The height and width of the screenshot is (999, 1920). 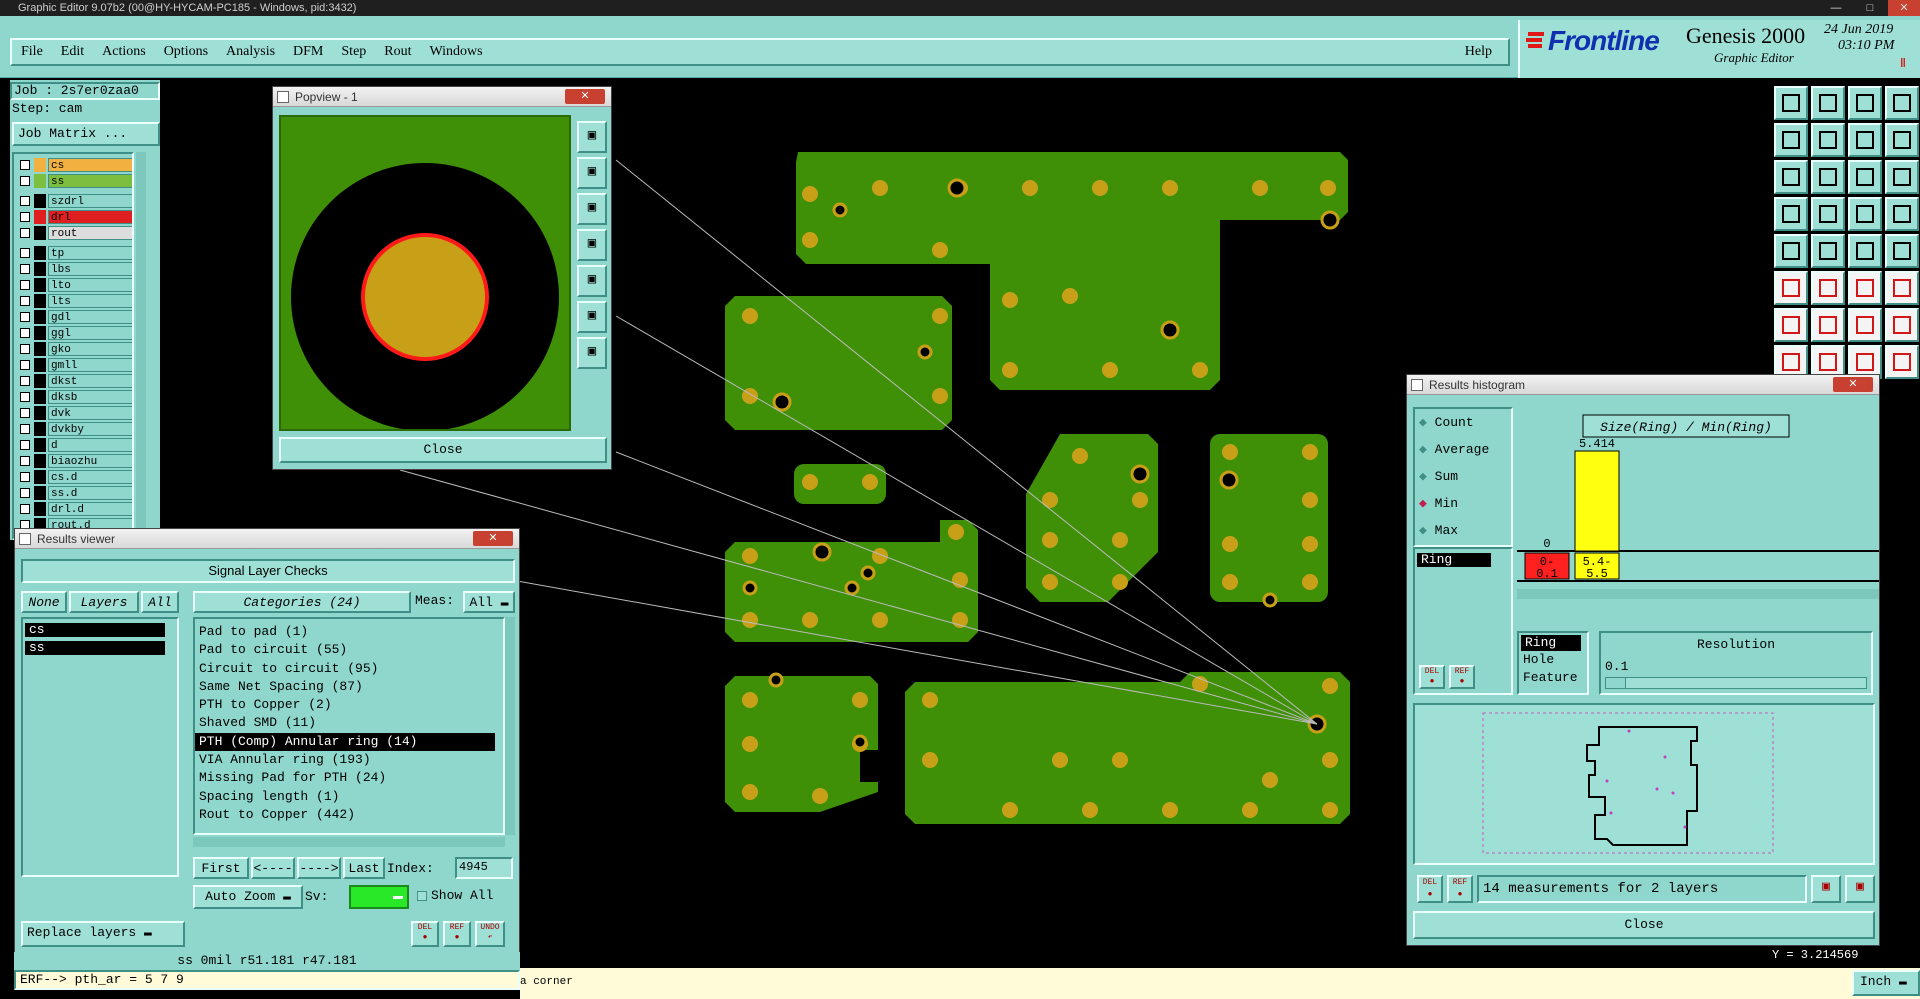 What do you see at coordinates (90, 233) in the screenshot?
I see `layer-name: rout` at bounding box center [90, 233].